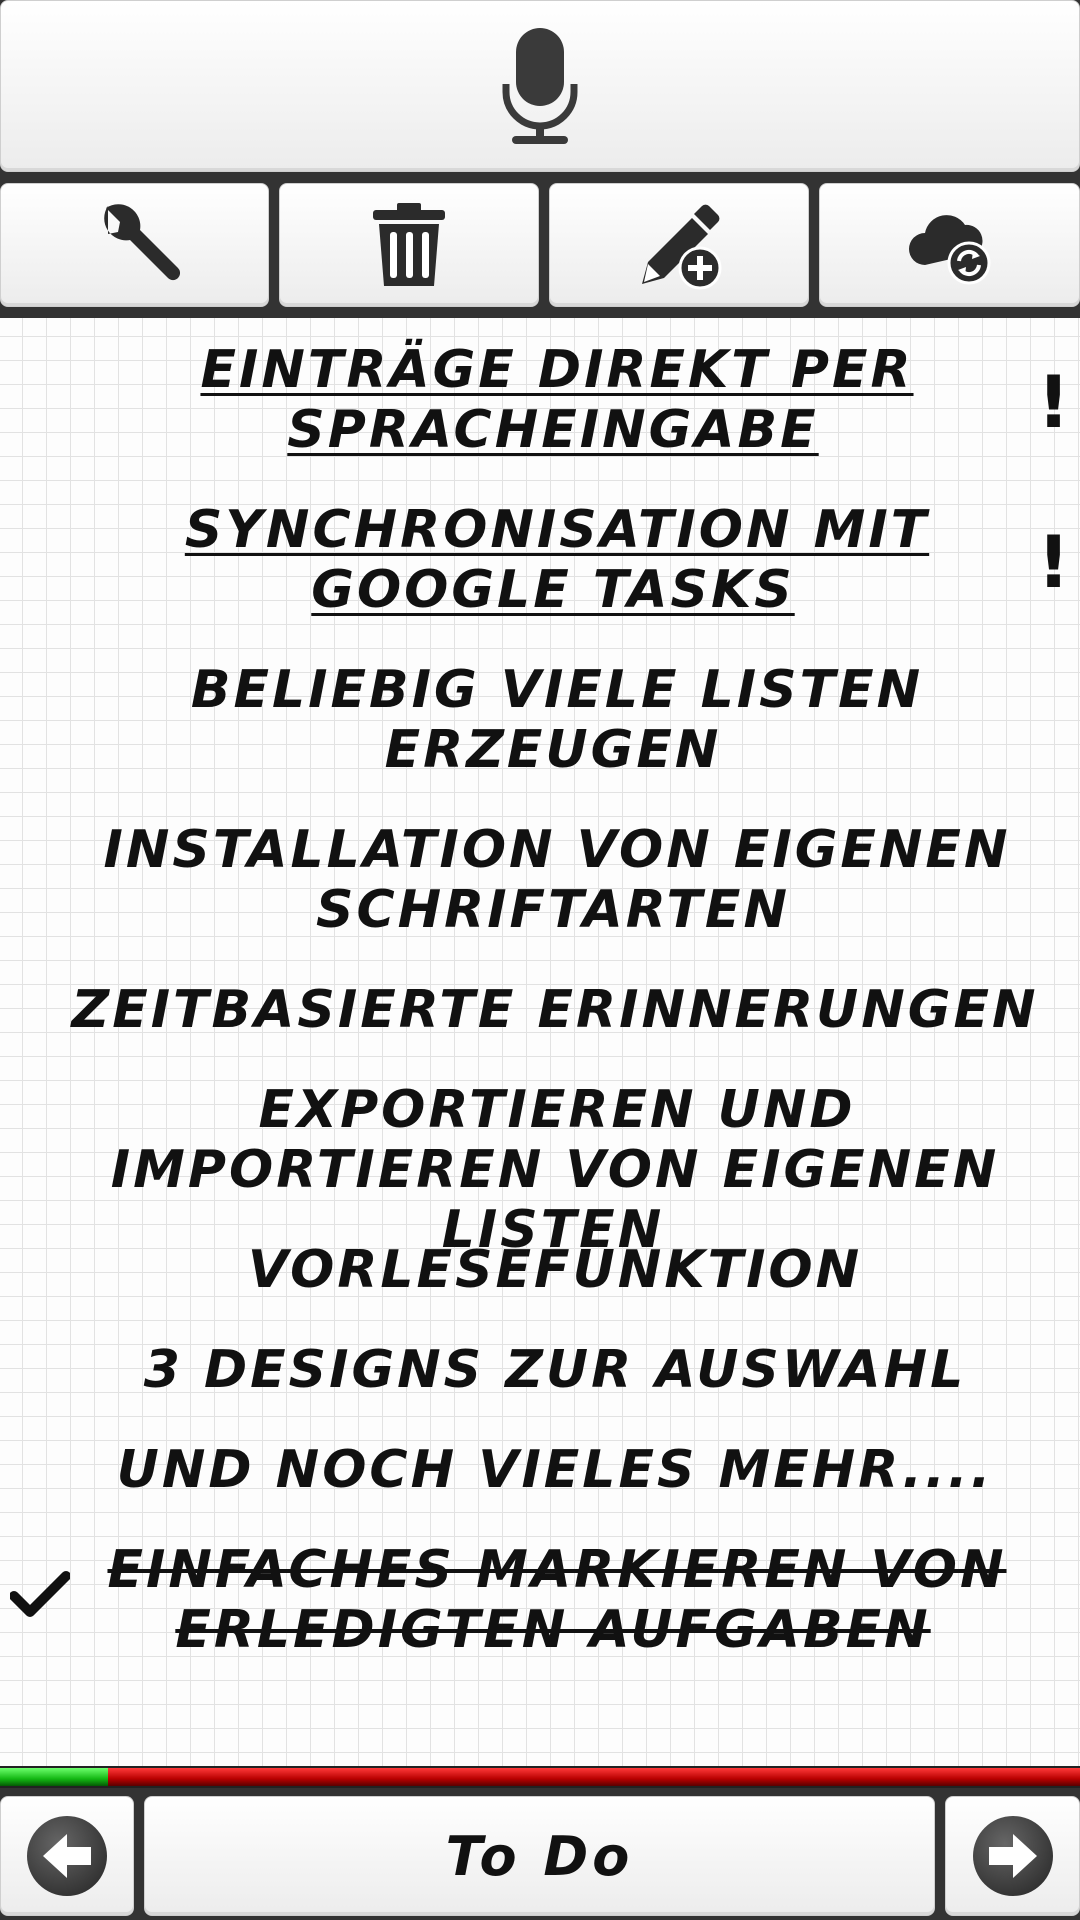 This screenshot has width=1080, height=1920. What do you see at coordinates (540, 1777) in the screenshot?
I see `progress-bar` at bounding box center [540, 1777].